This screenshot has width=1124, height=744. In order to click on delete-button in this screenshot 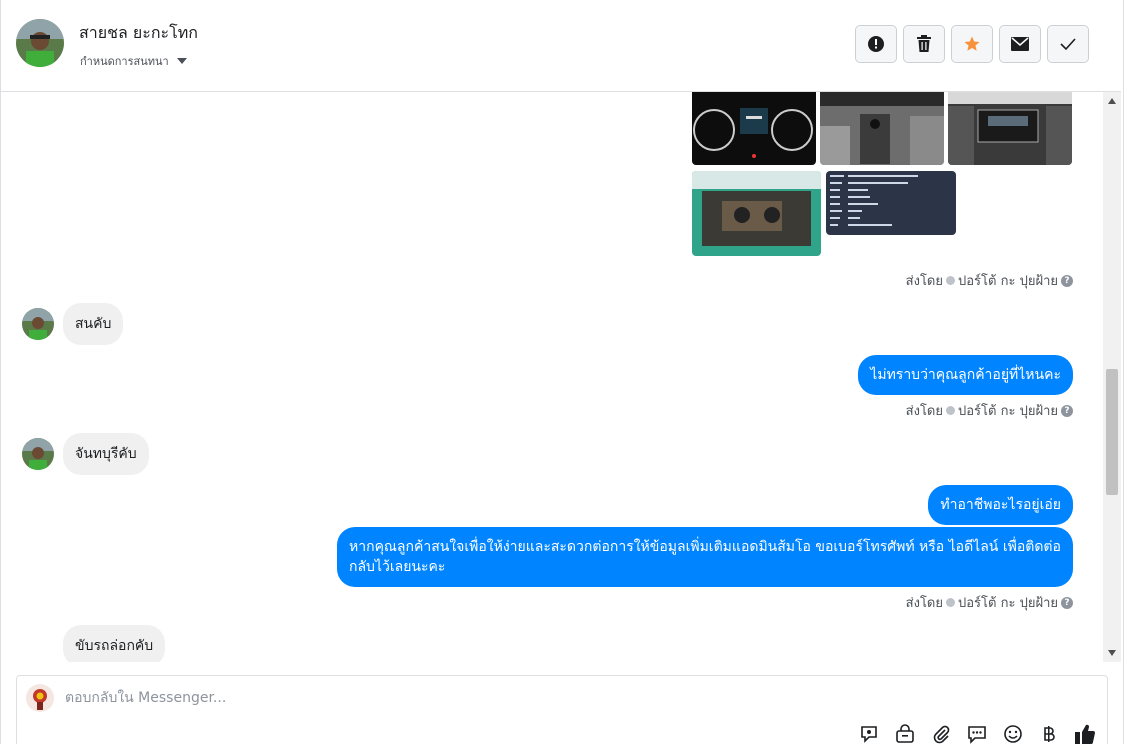, I will do `click(924, 44)`.